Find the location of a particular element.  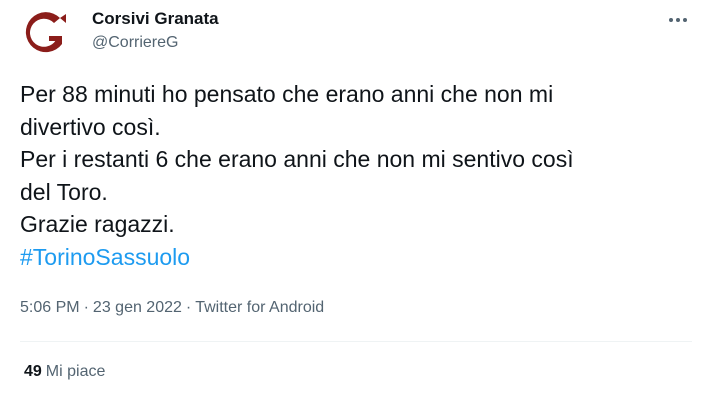

tweet-time: 5:06 PM is located at coordinates (50, 307).